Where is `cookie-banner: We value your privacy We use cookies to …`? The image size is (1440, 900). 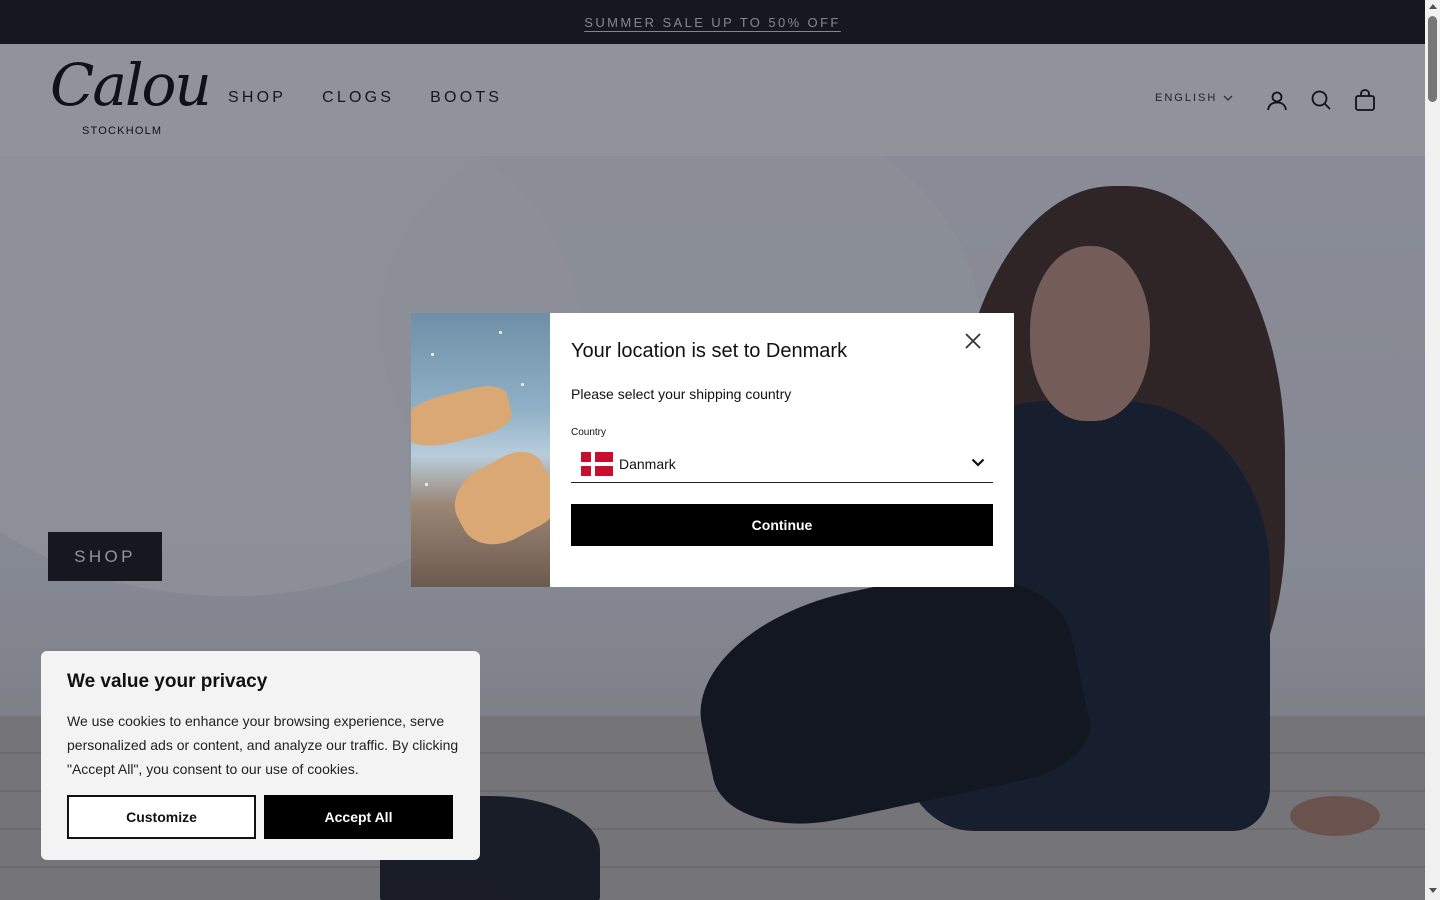 cookie-banner: We value your privacy We use cookies to … is located at coordinates (260, 755).